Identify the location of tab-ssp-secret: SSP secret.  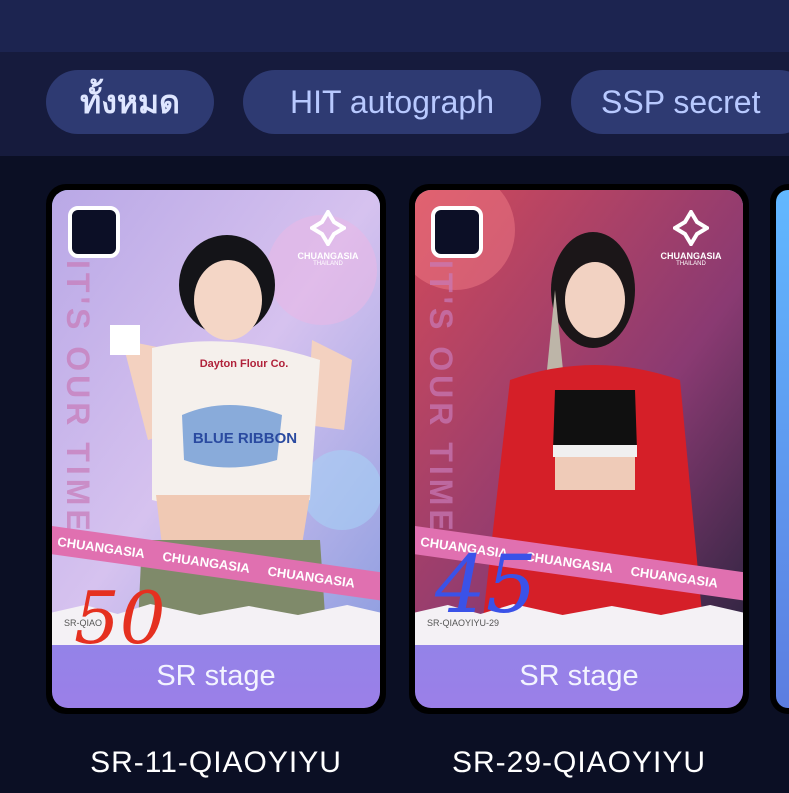
(680, 102).